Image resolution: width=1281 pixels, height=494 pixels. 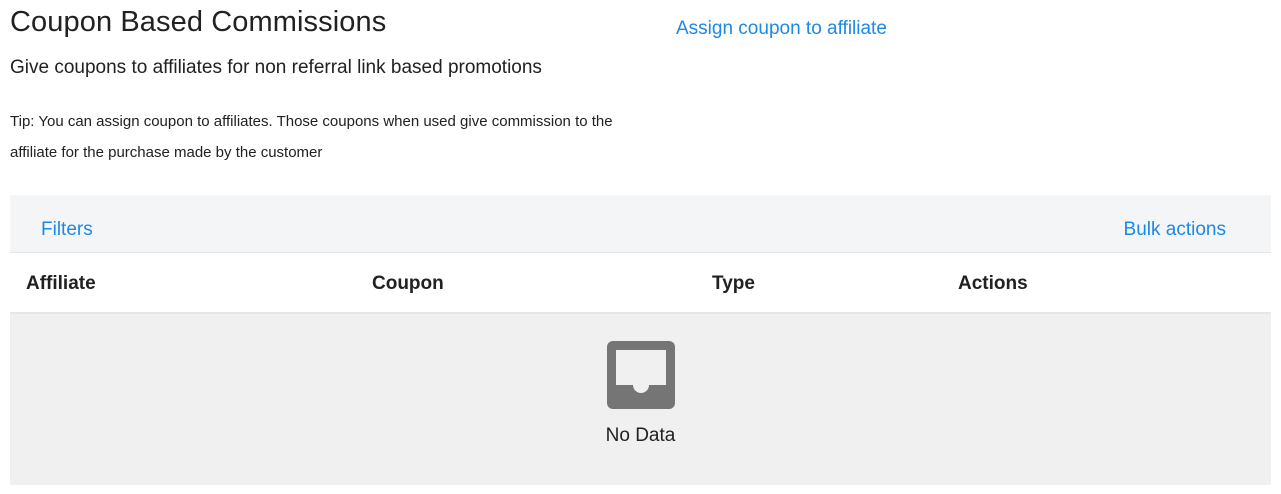 What do you see at coordinates (67, 230) in the screenshot?
I see `filters-button: Filters` at bounding box center [67, 230].